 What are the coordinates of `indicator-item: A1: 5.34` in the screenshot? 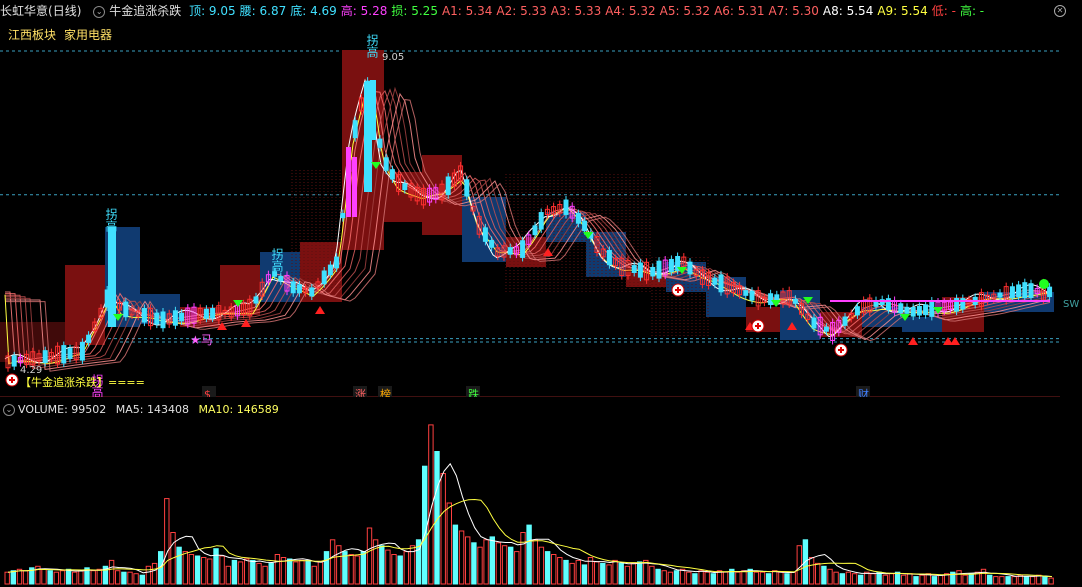 It's located at (467, 11).